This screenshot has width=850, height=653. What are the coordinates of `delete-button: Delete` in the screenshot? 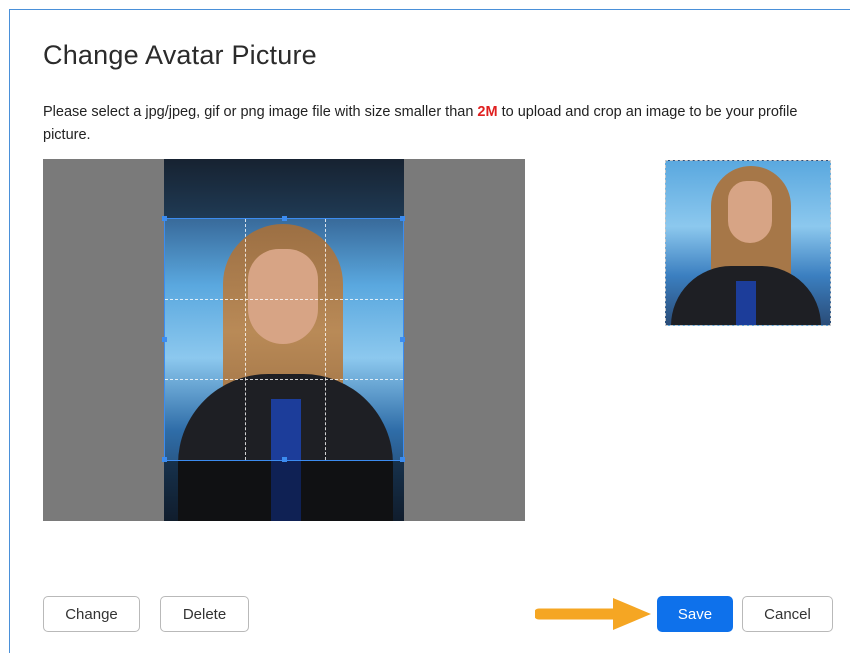 It's located at (204, 614).